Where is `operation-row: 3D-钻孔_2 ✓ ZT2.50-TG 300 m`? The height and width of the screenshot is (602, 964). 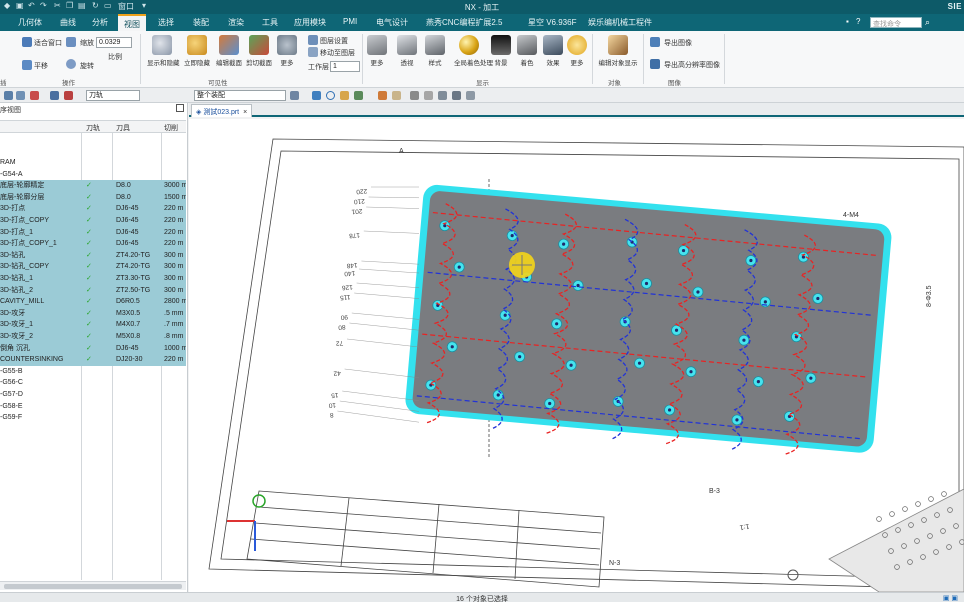 operation-row: 3D-钻孔_2 ✓ ZT2.50-TG 300 m is located at coordinates (93, 290).